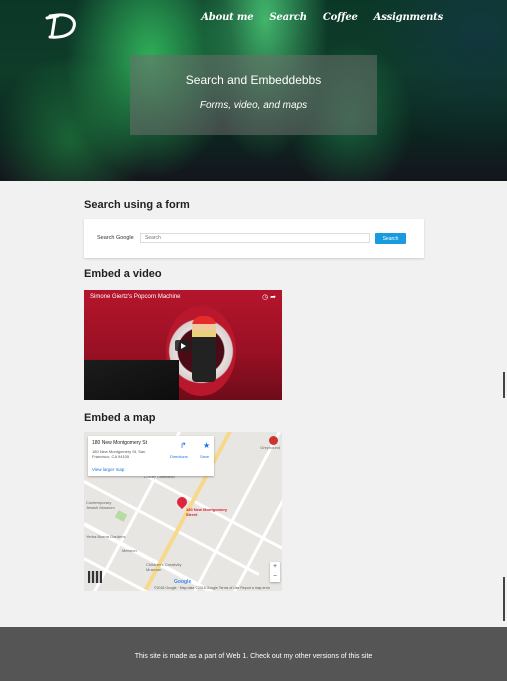 The image size is (507, 681). What do you see at coordinates (179, 456) in the screenshot?
I see `directions-link: Directions` at bounding box center [179, 456].